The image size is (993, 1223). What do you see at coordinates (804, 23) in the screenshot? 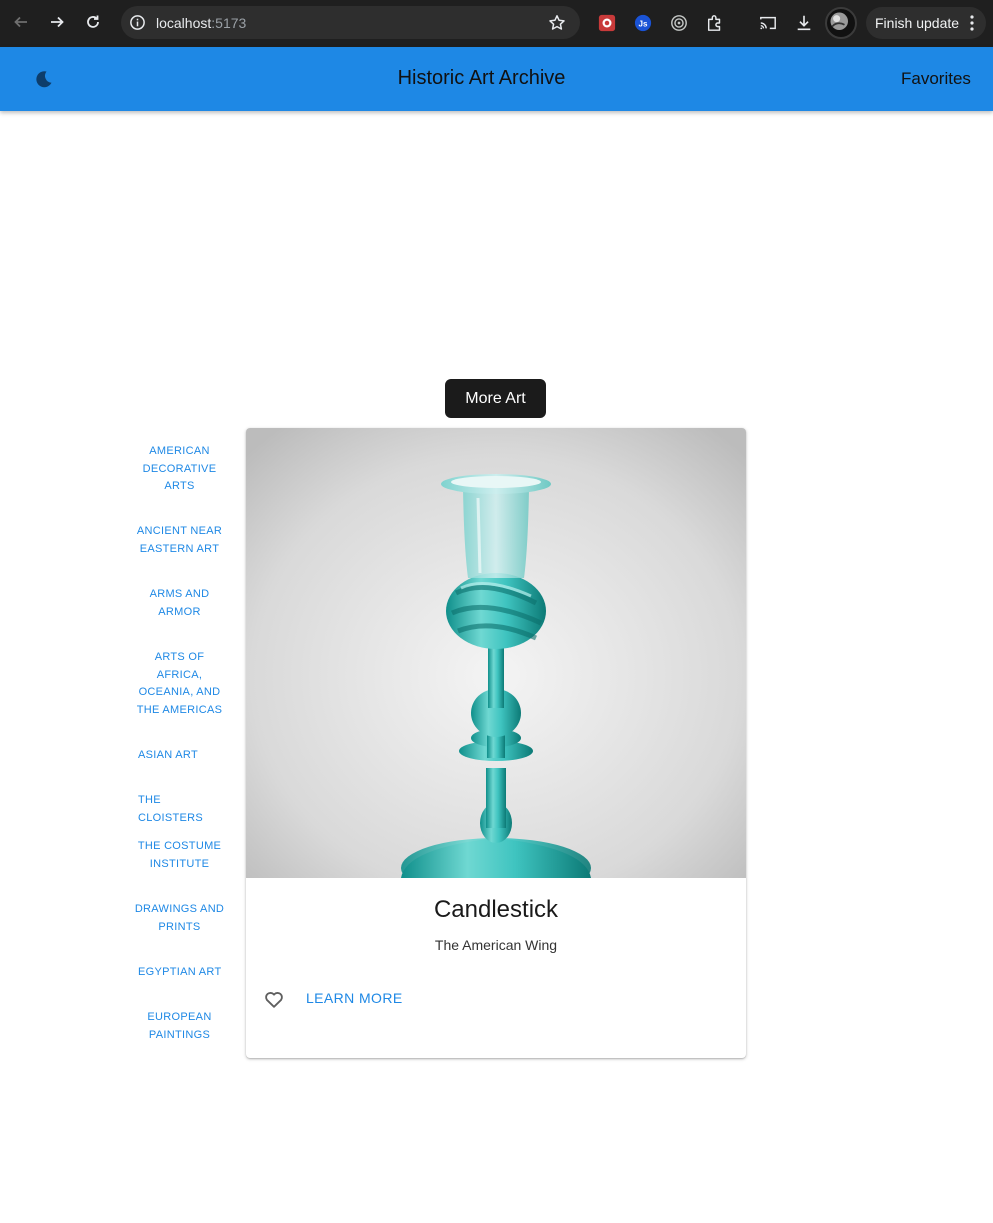
I see `download-icon` at bounding box center [804, 23].